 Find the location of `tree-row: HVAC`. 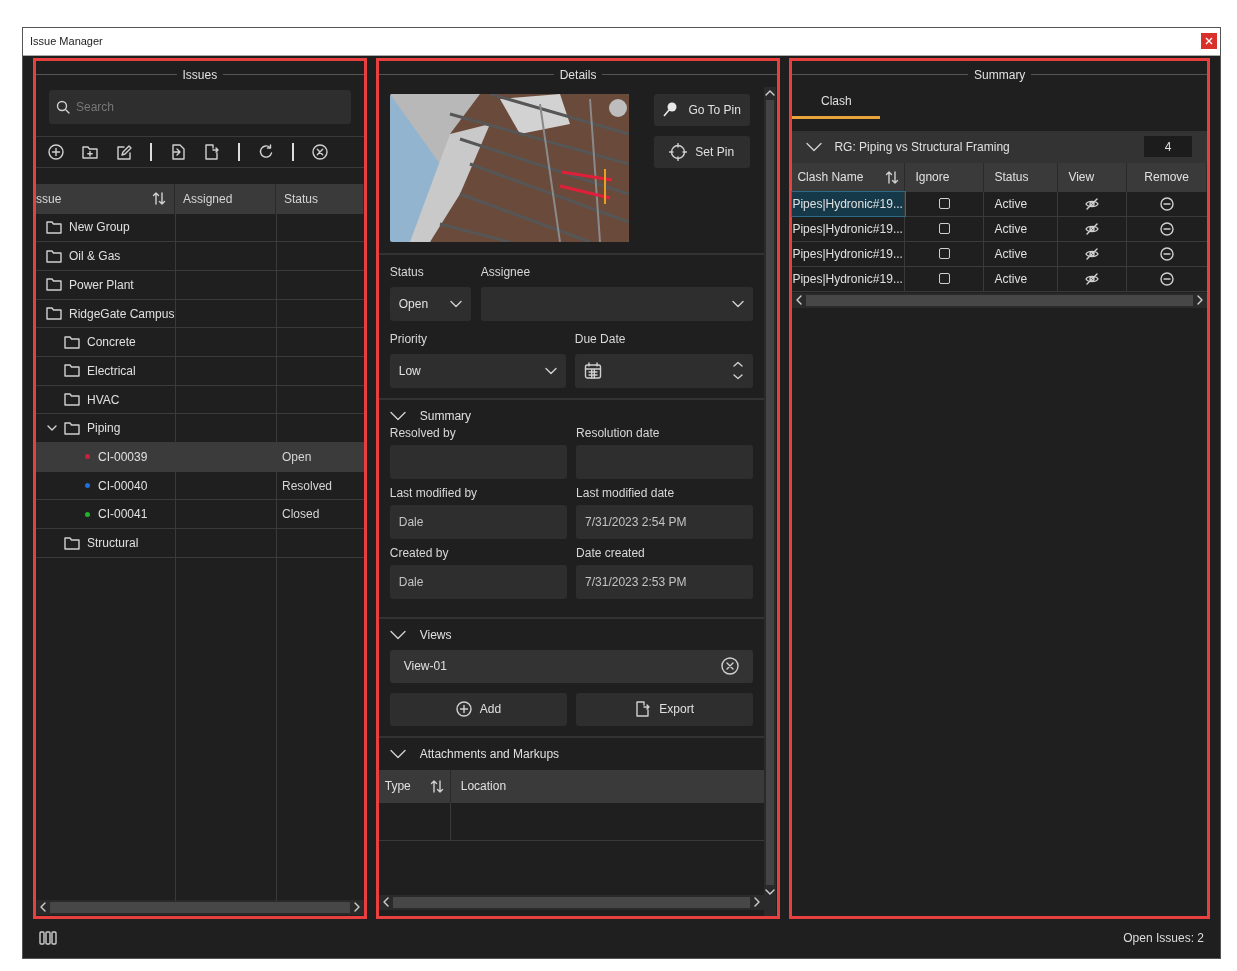

tree-row: HVAC is located at coordinates (200, 400).